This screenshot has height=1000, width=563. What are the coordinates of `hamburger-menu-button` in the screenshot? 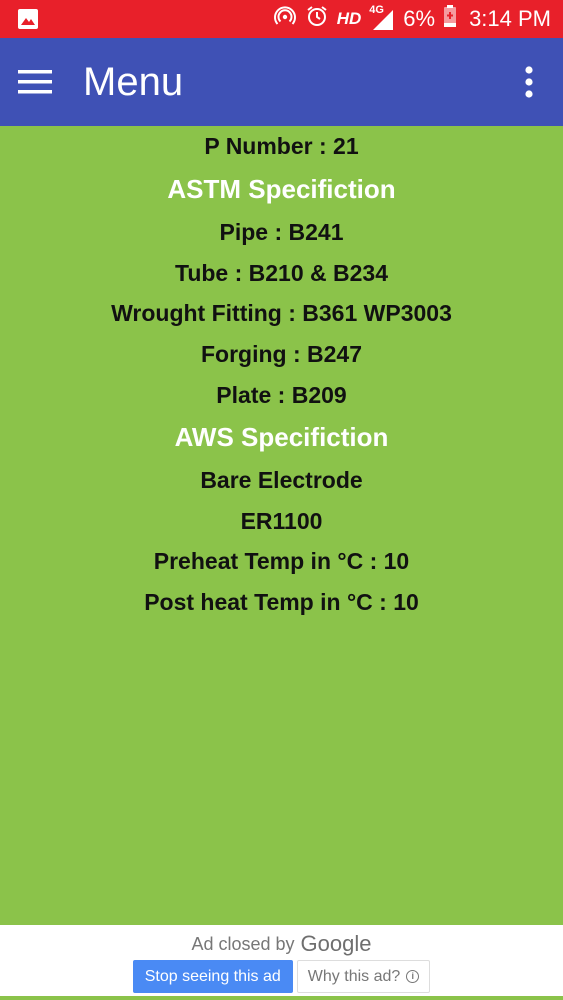 It's located at (35, 82).